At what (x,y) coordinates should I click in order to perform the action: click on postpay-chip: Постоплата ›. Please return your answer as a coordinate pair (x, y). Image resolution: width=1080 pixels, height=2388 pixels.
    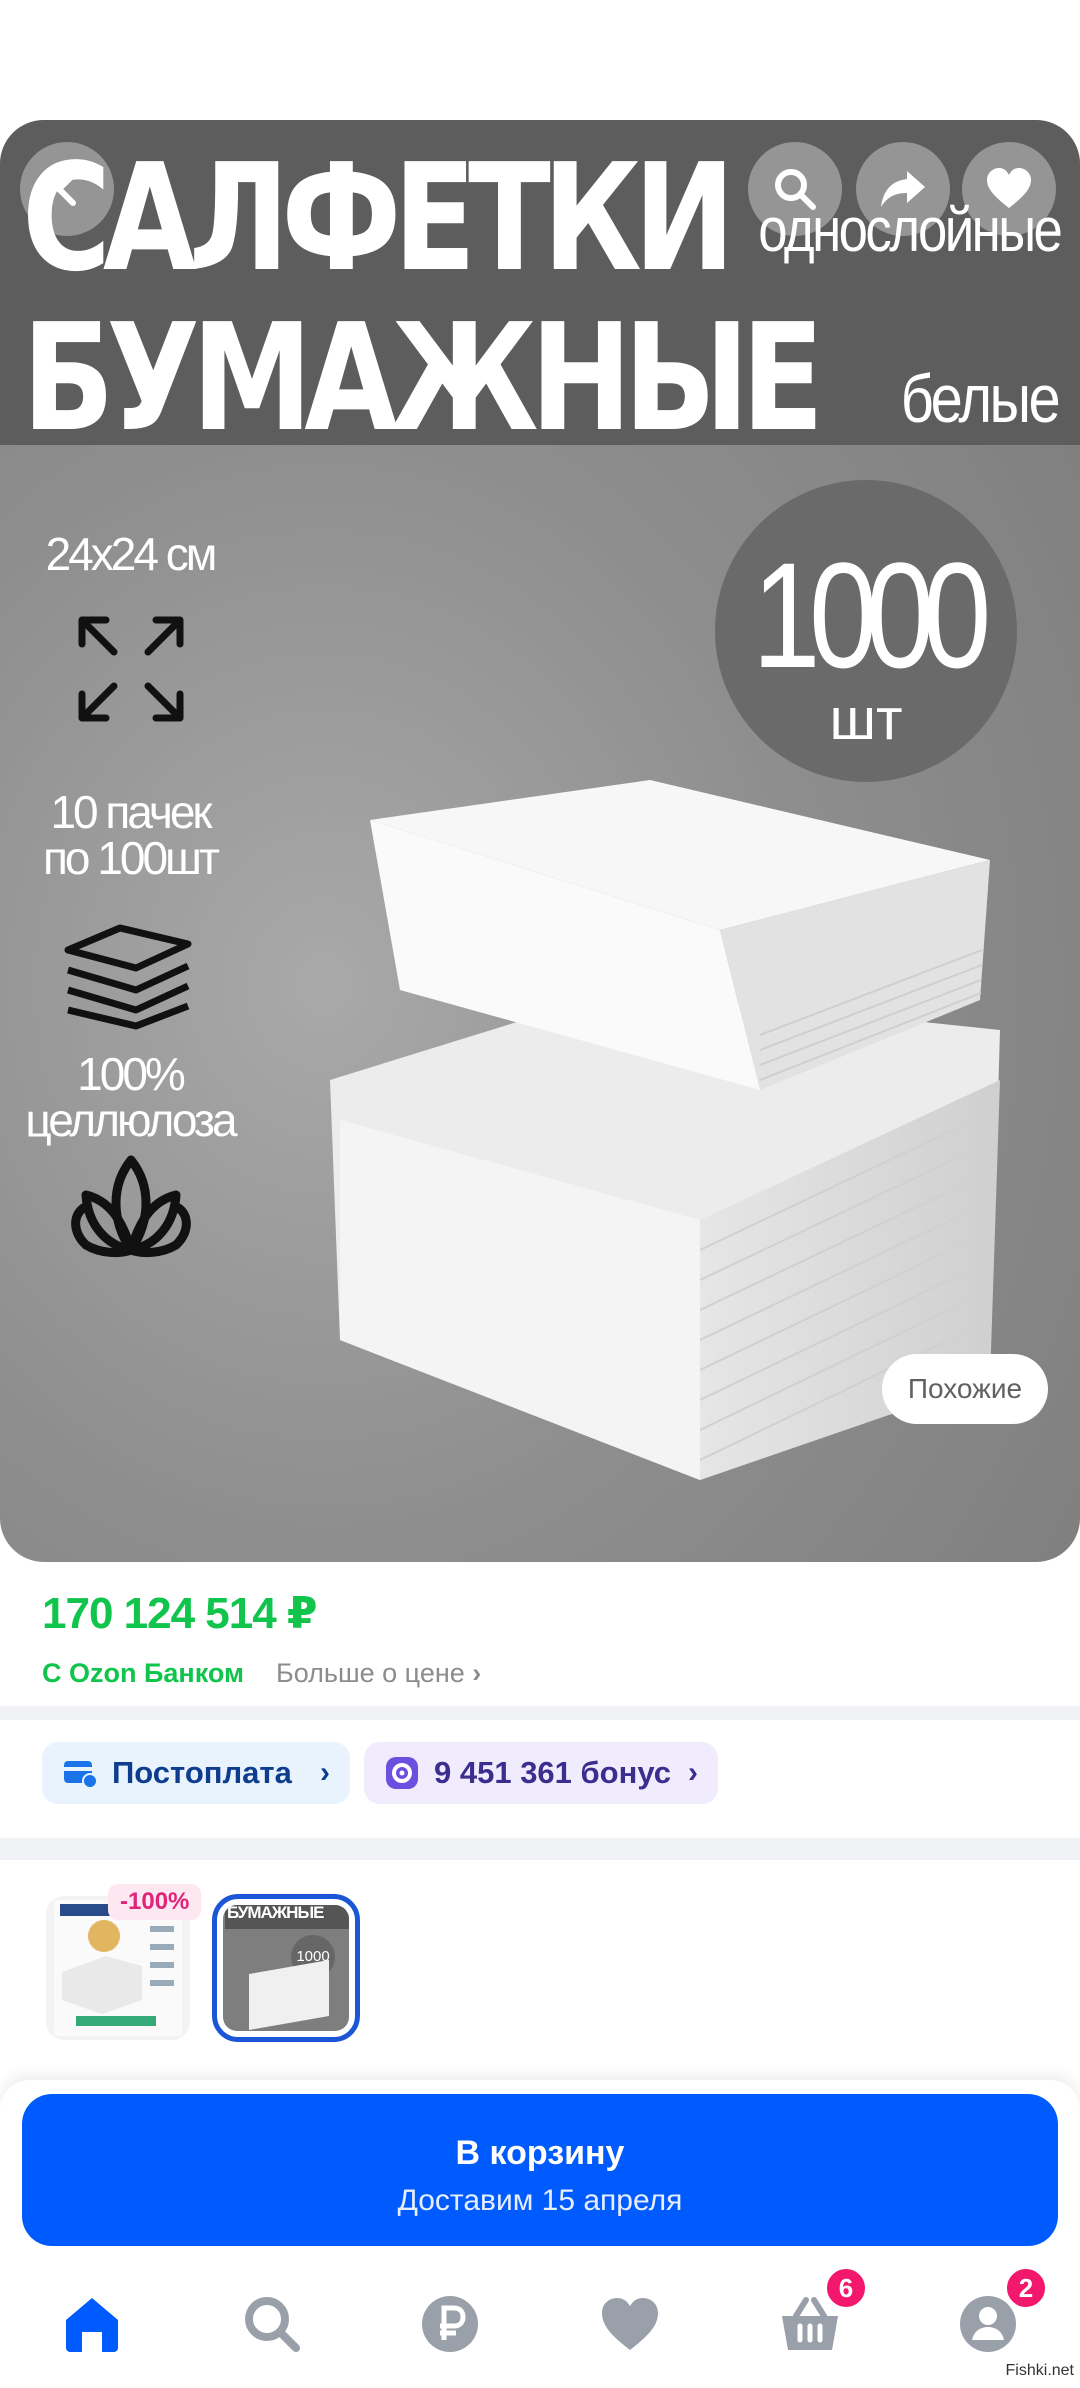
    Looking at the image, I should click on (196, 1773).